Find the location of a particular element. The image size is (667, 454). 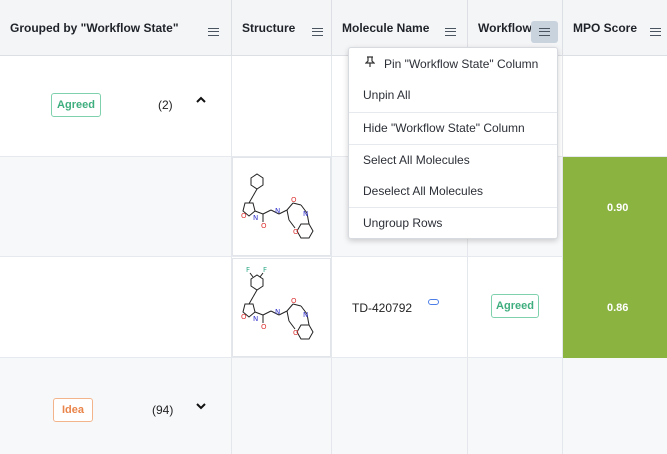

mpo-score-cell: 0.90 is located at coordinates (615, 207).